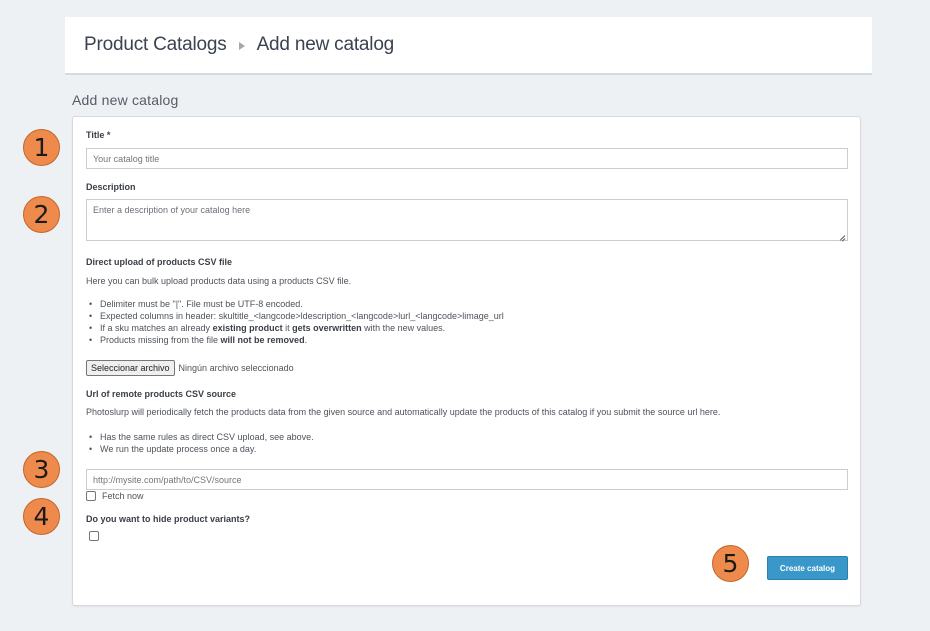 The width and height of the screenshot is (930, 631). I want to click on list-item: We run the update process once a day., so click(200, 449).